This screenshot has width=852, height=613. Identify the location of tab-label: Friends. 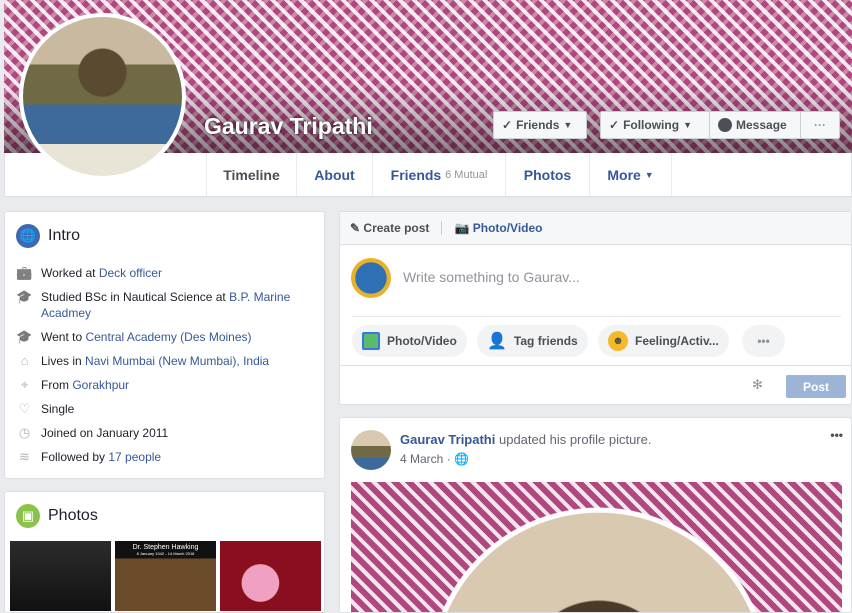
(416, 174).